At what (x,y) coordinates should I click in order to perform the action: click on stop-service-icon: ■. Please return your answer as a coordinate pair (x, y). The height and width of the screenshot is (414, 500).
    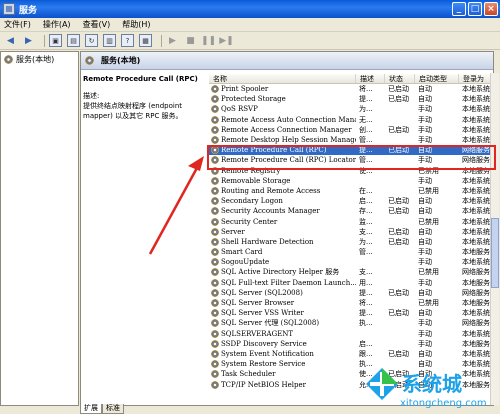
    Looking at the image, I should click on (190, 40).